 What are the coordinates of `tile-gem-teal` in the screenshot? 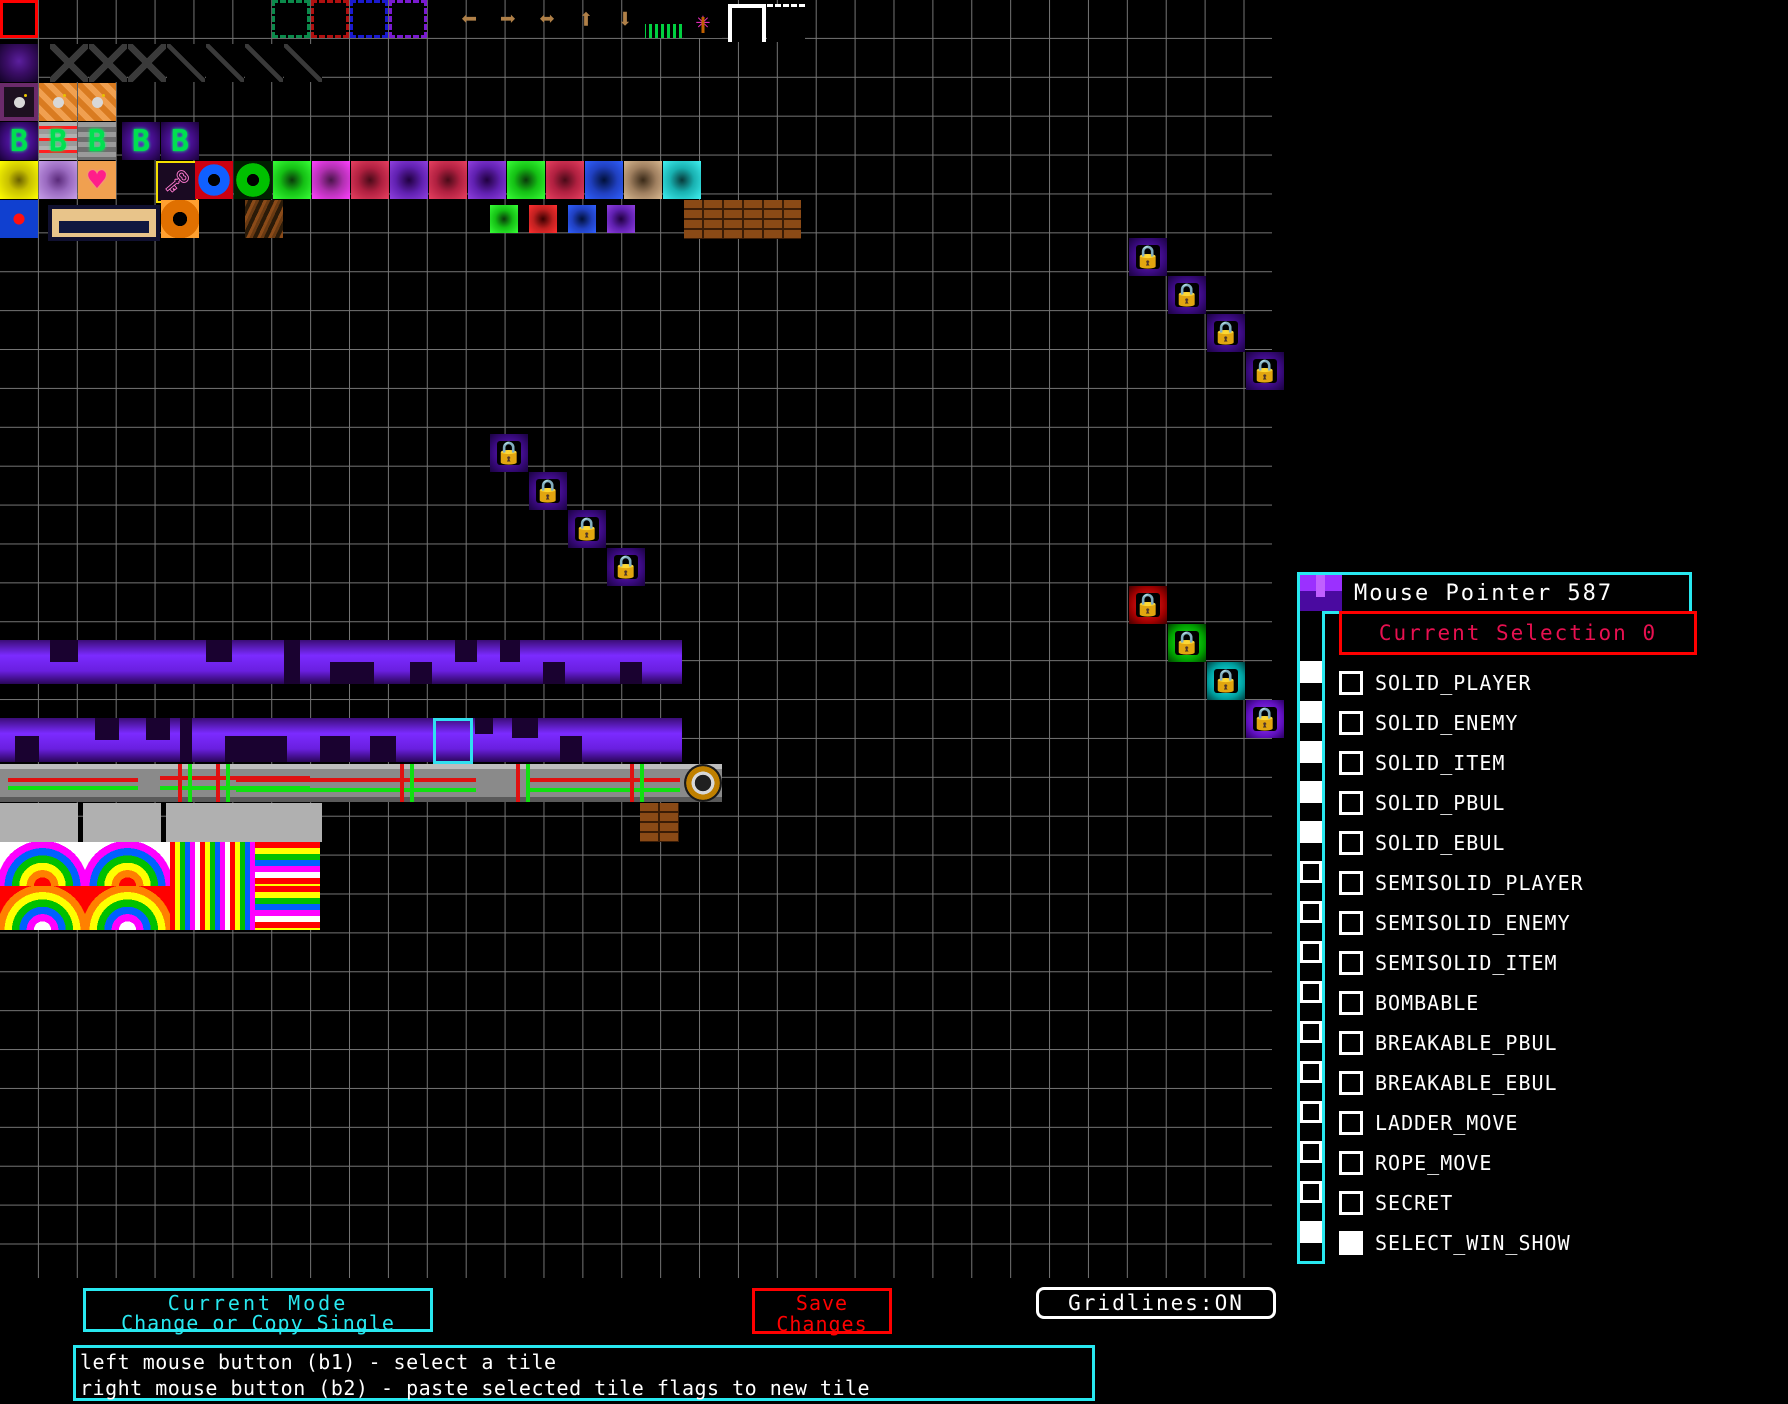 It's located at (682, 180).